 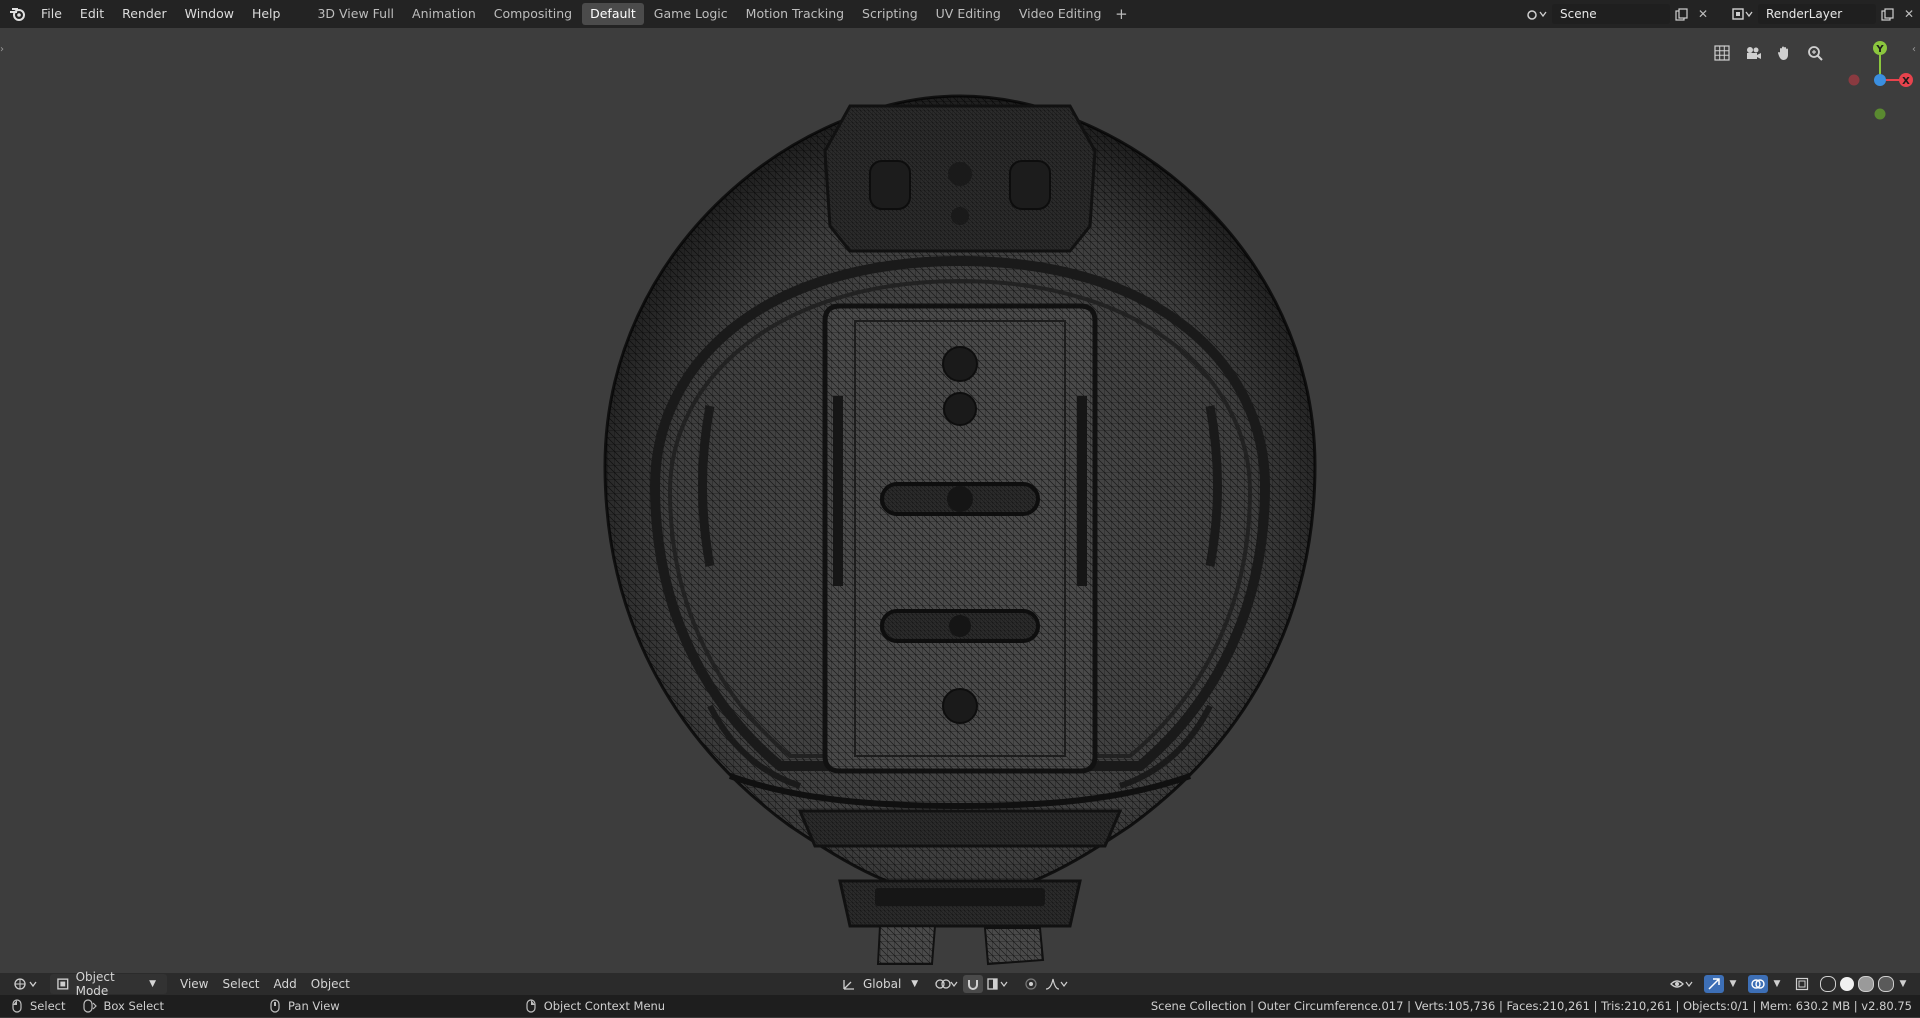 What do you see at coordinates (1828, 984) in the screenshot?
I see `wireframe-shading-icon` at bounding box center [1828, 984].